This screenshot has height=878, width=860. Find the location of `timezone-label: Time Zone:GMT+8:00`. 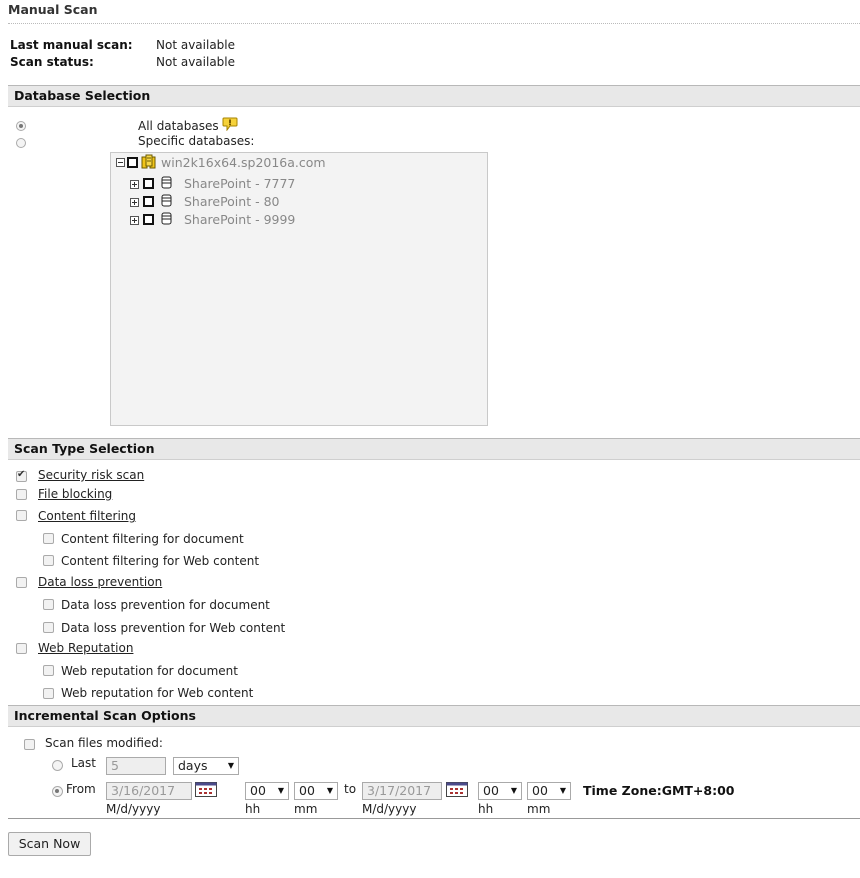

timezone-label: Time Zone:GMT+8:00 is located at coordinates (659, 790).